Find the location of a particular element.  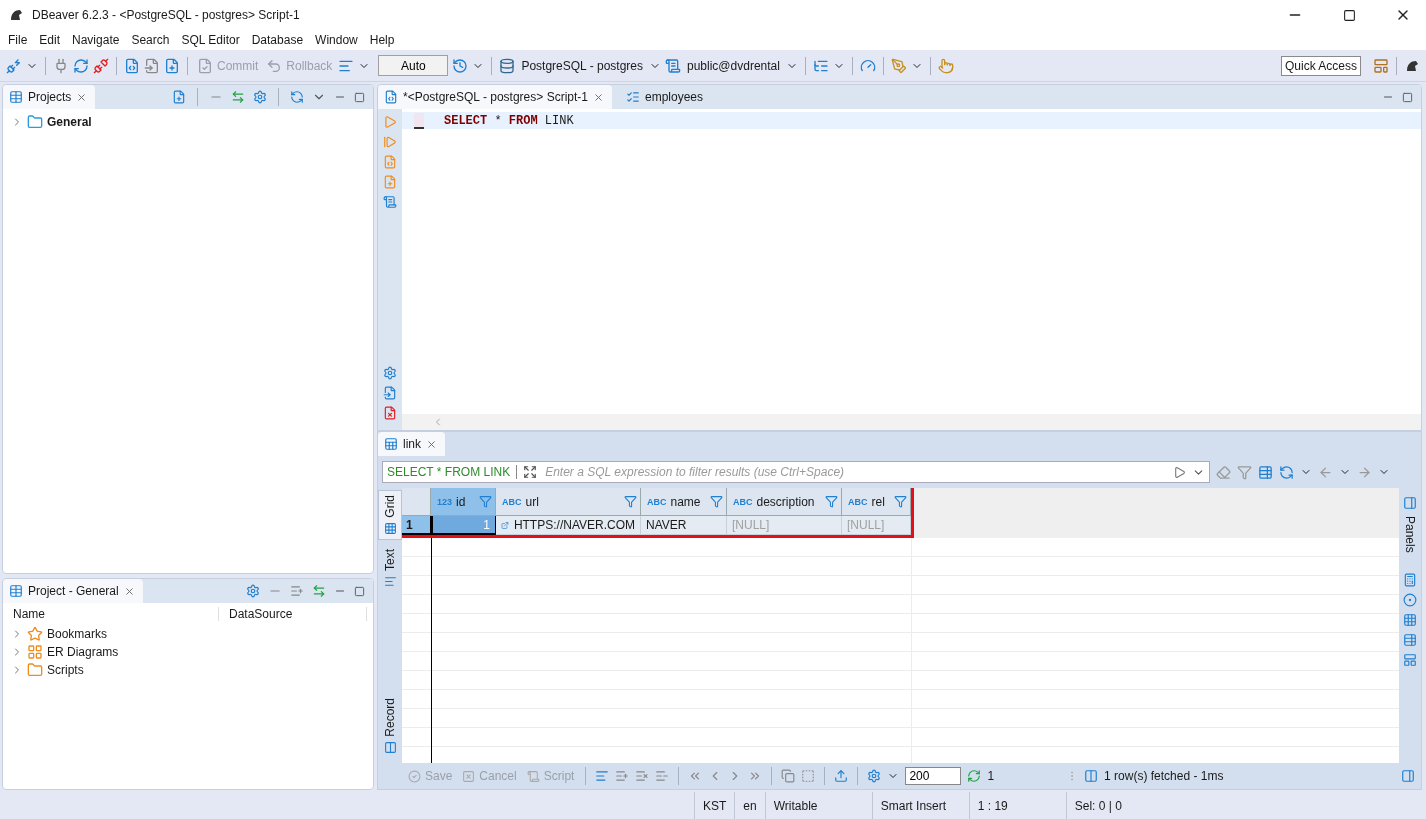

results-tab: link is located at coordinates (412, 444).